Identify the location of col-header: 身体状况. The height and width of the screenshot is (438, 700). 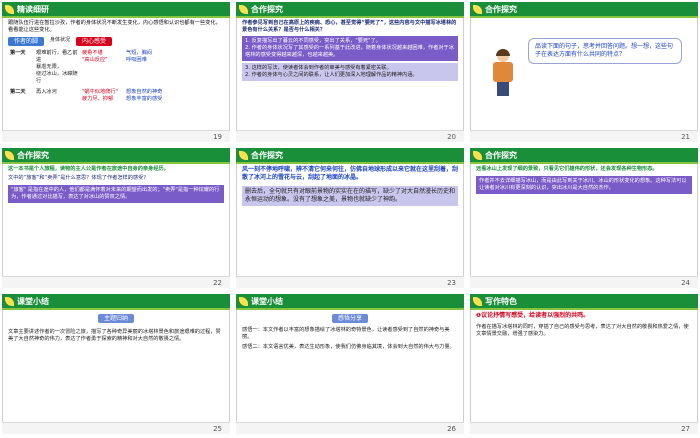
(60, 40).